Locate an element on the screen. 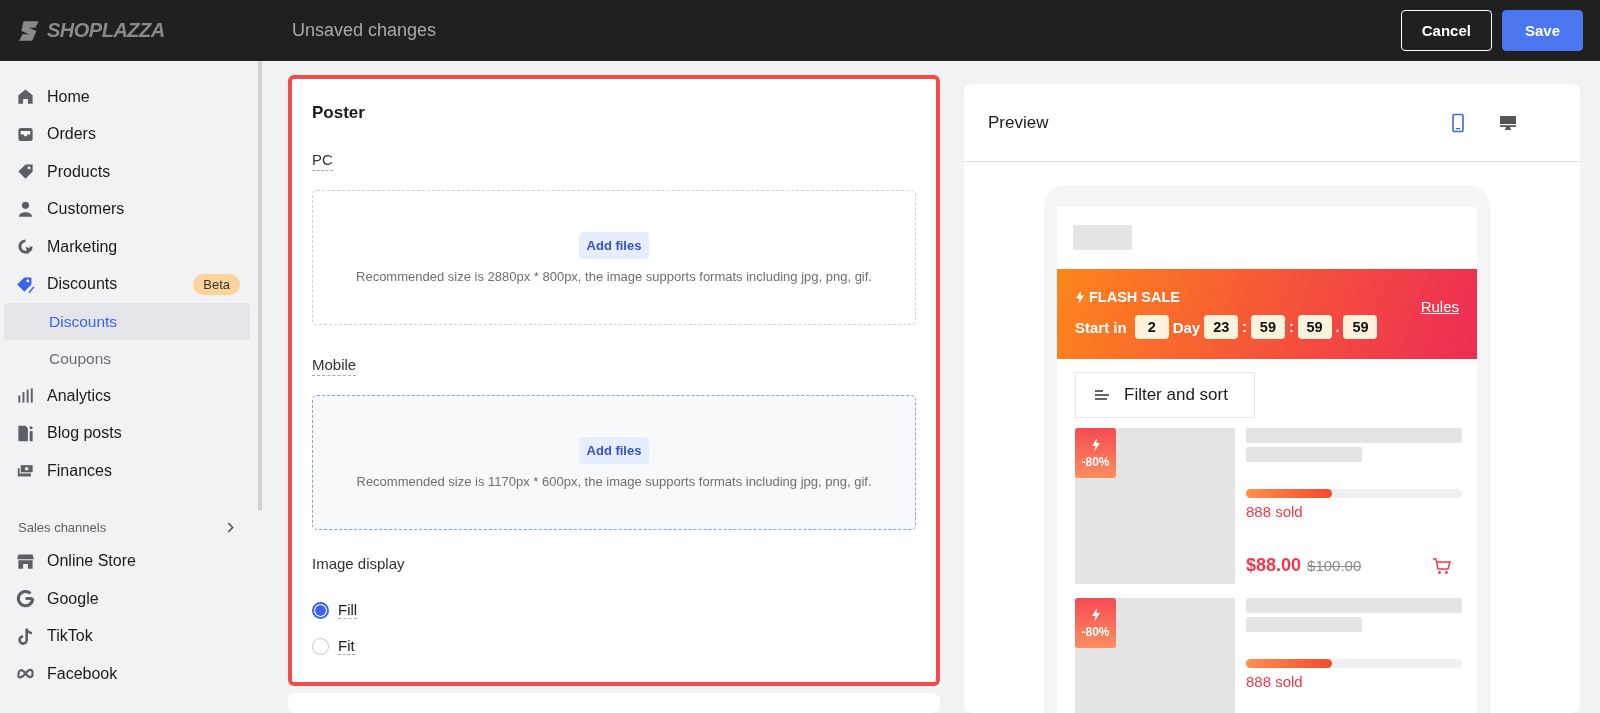 This screenshot has width=1600, height=713. nav-label: Discounts is located at coordinates (82, 284).